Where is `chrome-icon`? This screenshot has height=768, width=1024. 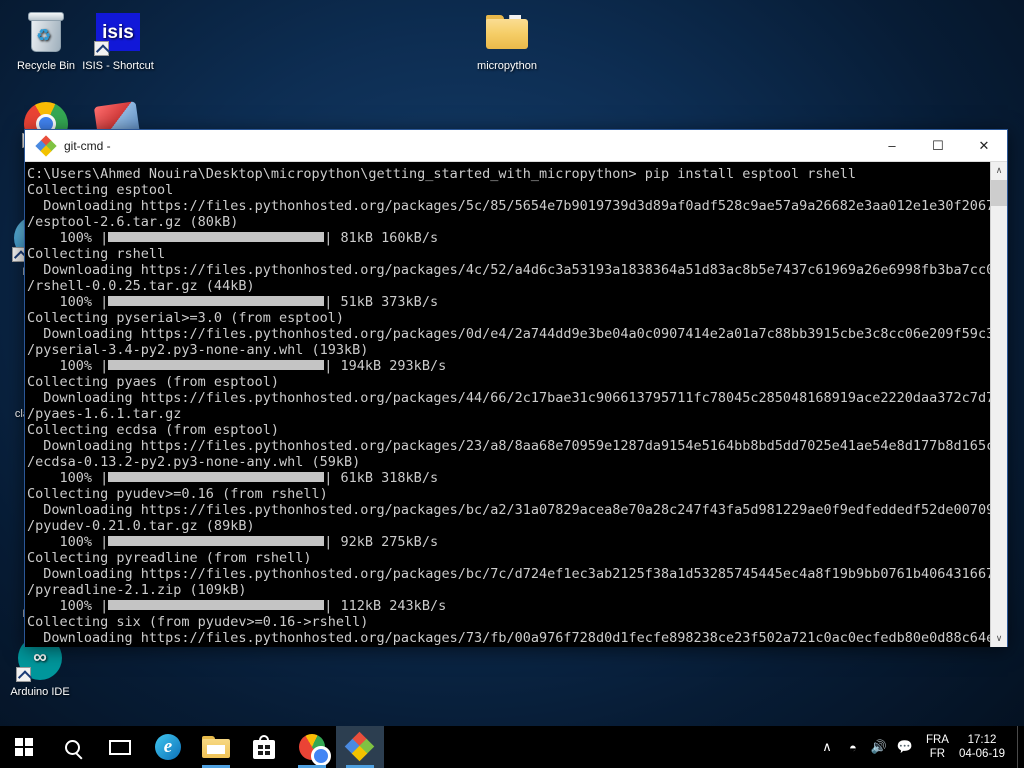 chrome-icon is located at coordinates (315, 750).